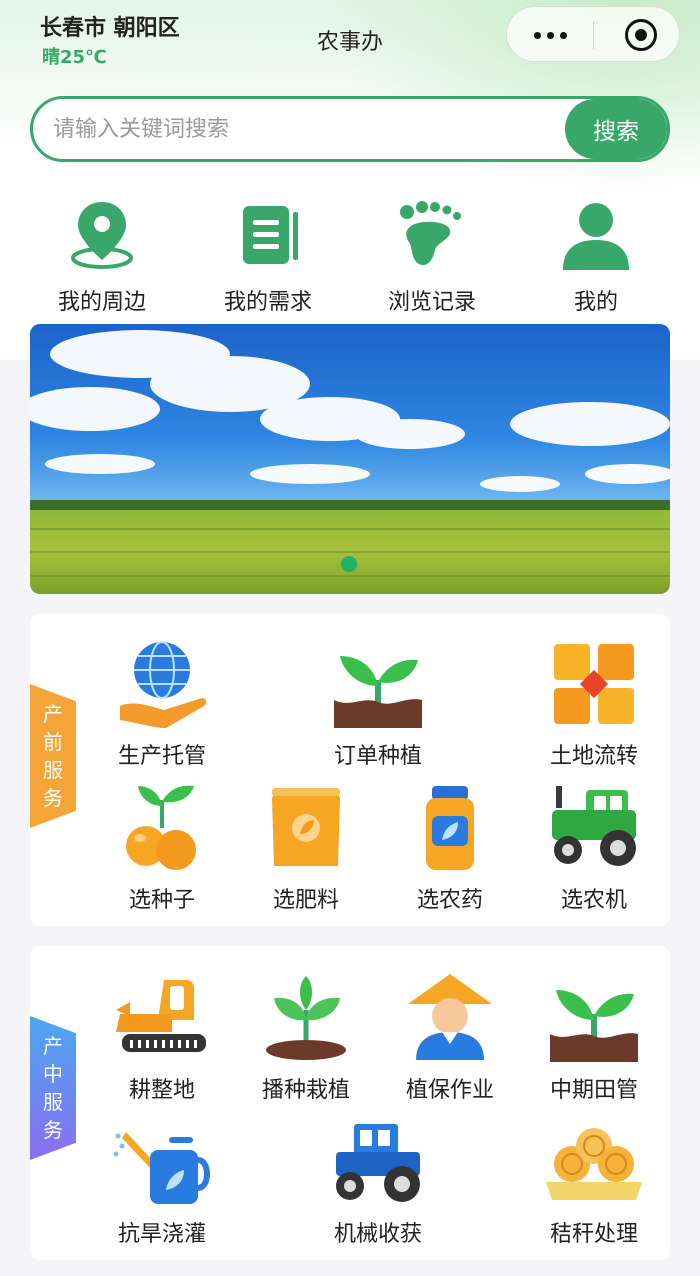  I want to click on quick-link-history: 浏览记录, so click(432, 257).